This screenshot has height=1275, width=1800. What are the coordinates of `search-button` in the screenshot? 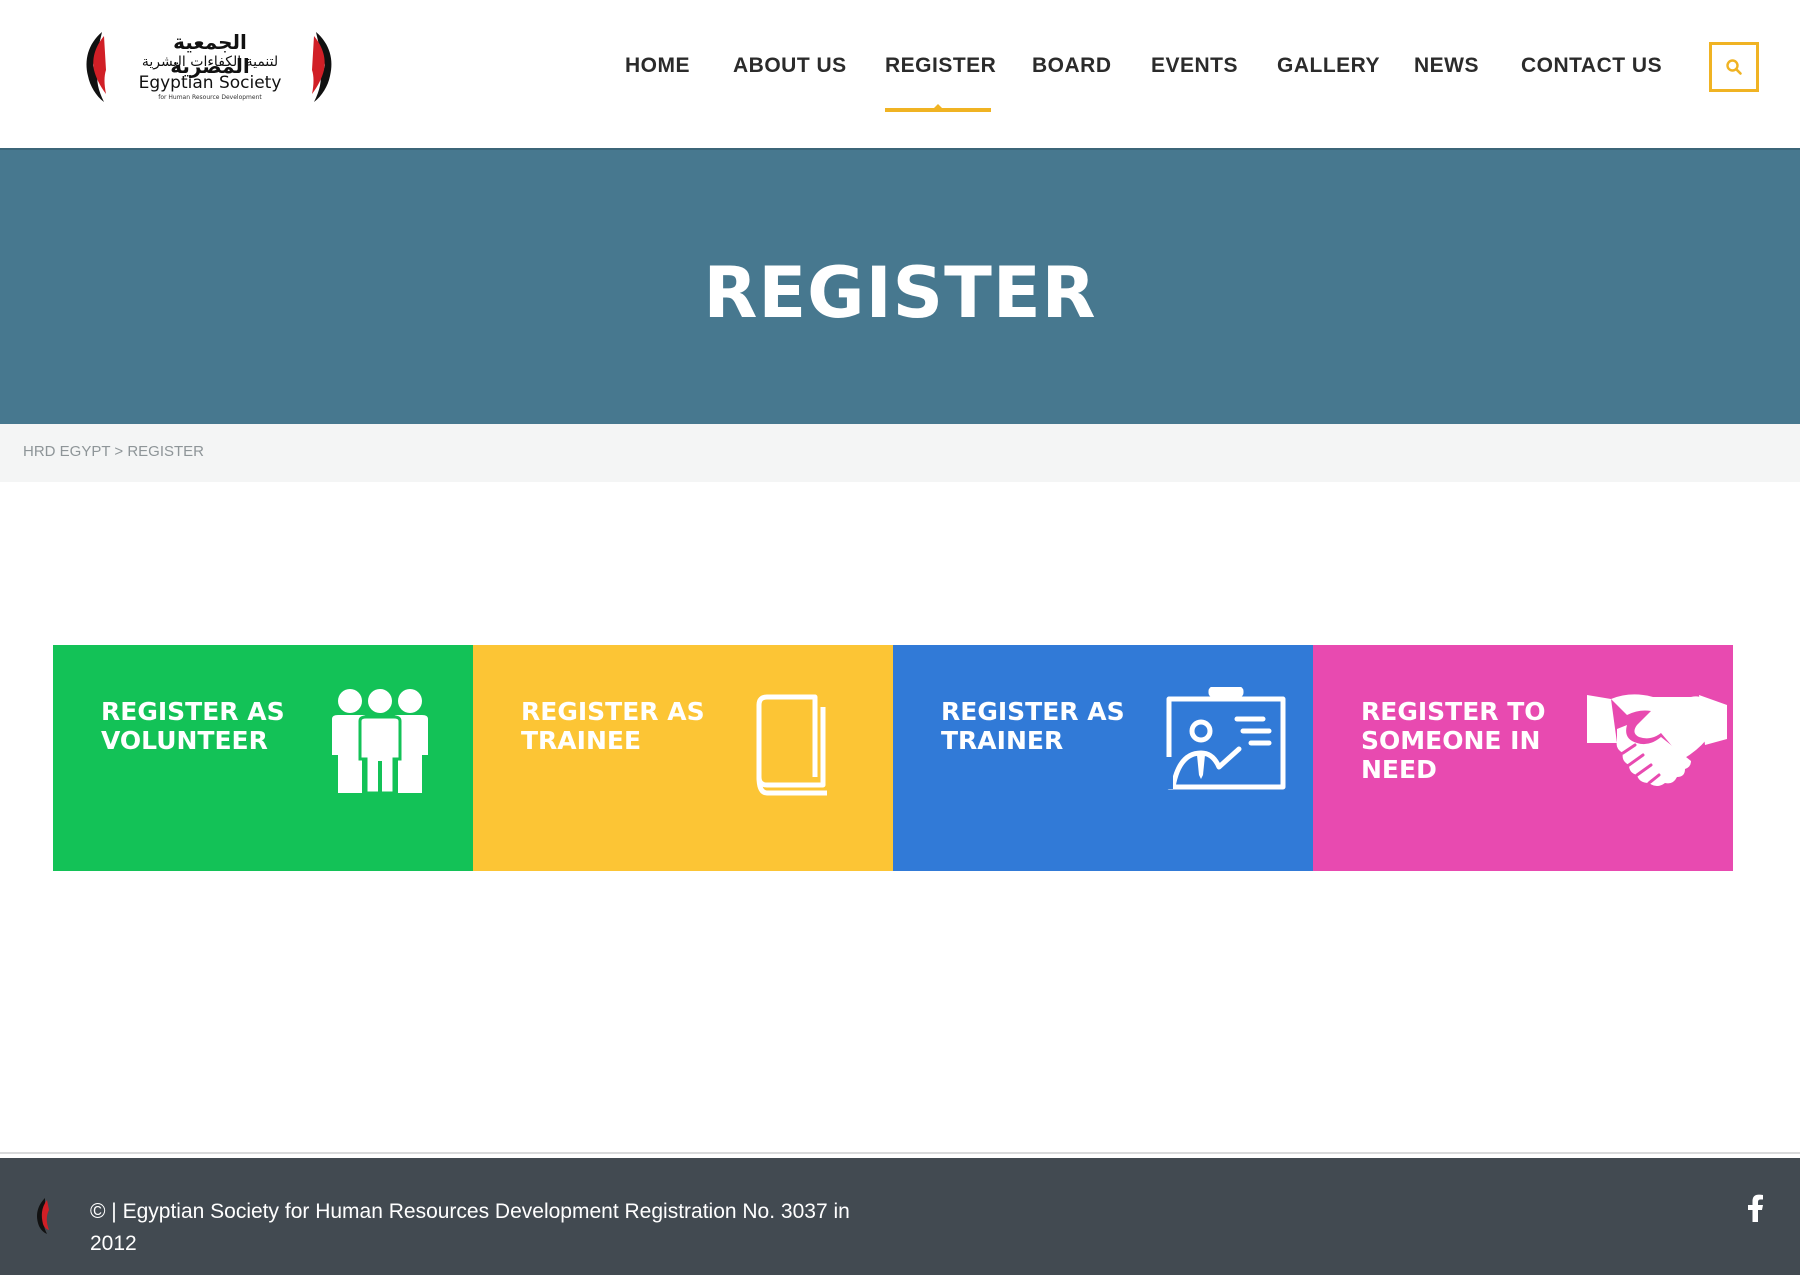 It's located at (1734, 67).